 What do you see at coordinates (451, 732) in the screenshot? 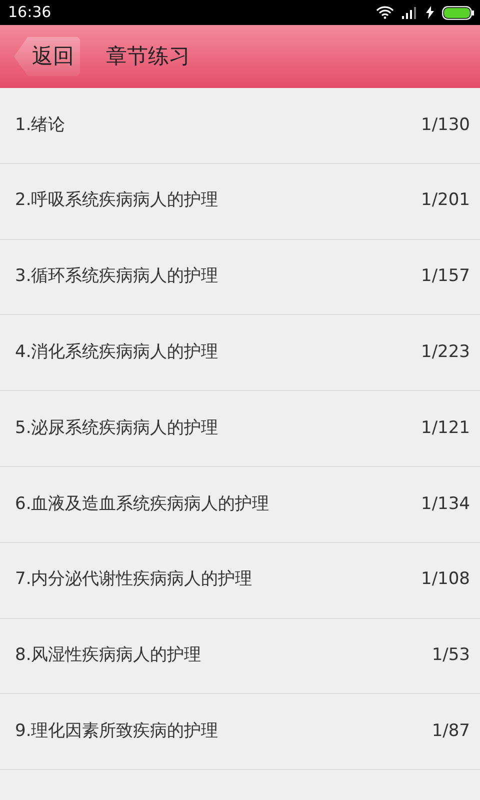
I see `chapter-progress: 1/87` at bounding box center [451, 732].